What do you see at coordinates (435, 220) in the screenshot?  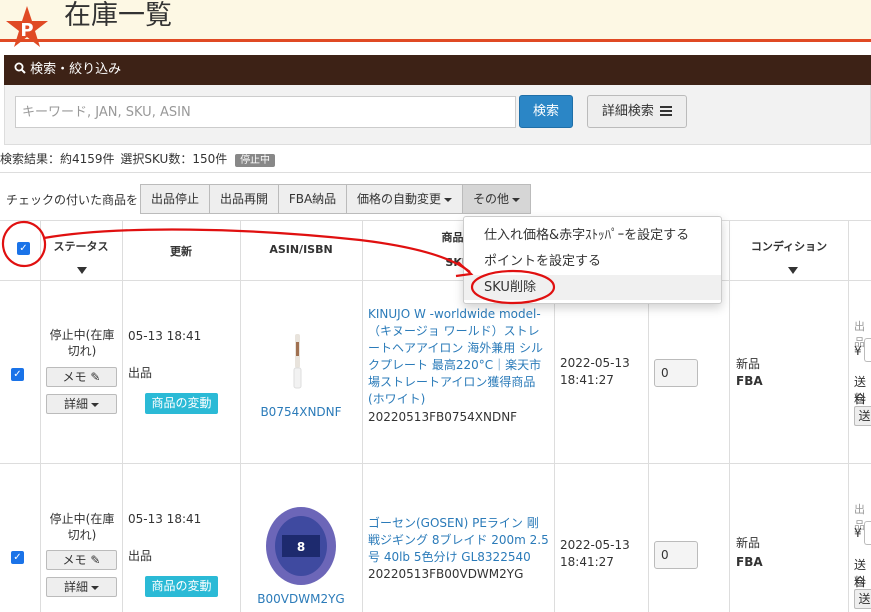 I see `table-top-border` at bounding box center [435, 220].